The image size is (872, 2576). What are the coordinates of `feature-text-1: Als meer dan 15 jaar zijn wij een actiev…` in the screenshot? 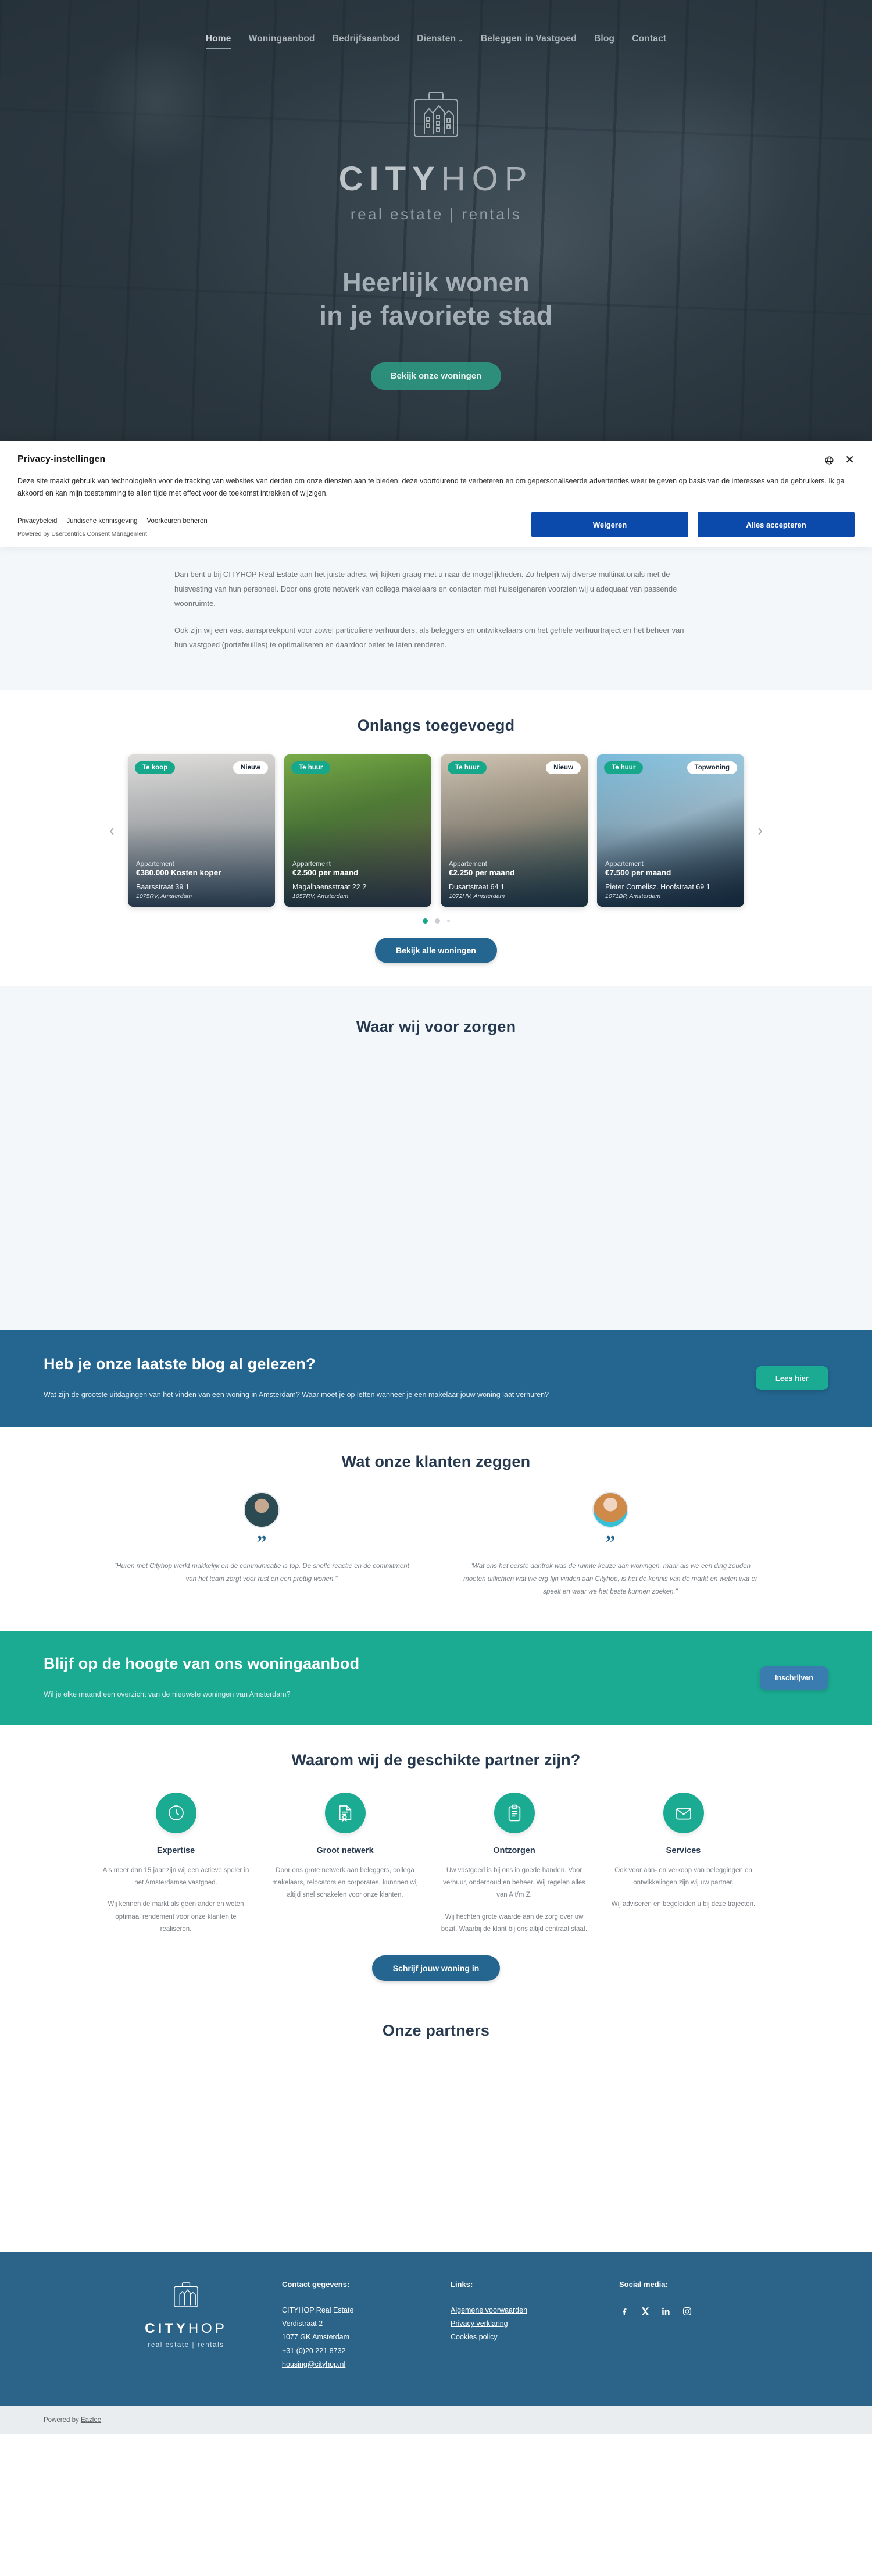 It's located at (175, 1876).